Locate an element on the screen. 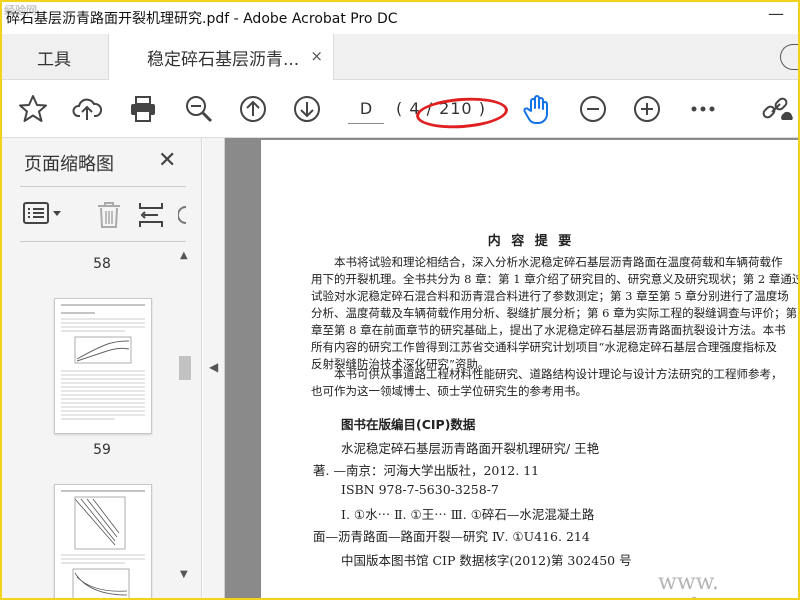 The width and height of the screenshot is (800, 600). arrow-down-circle-icon is located at coordinates (307, 109).